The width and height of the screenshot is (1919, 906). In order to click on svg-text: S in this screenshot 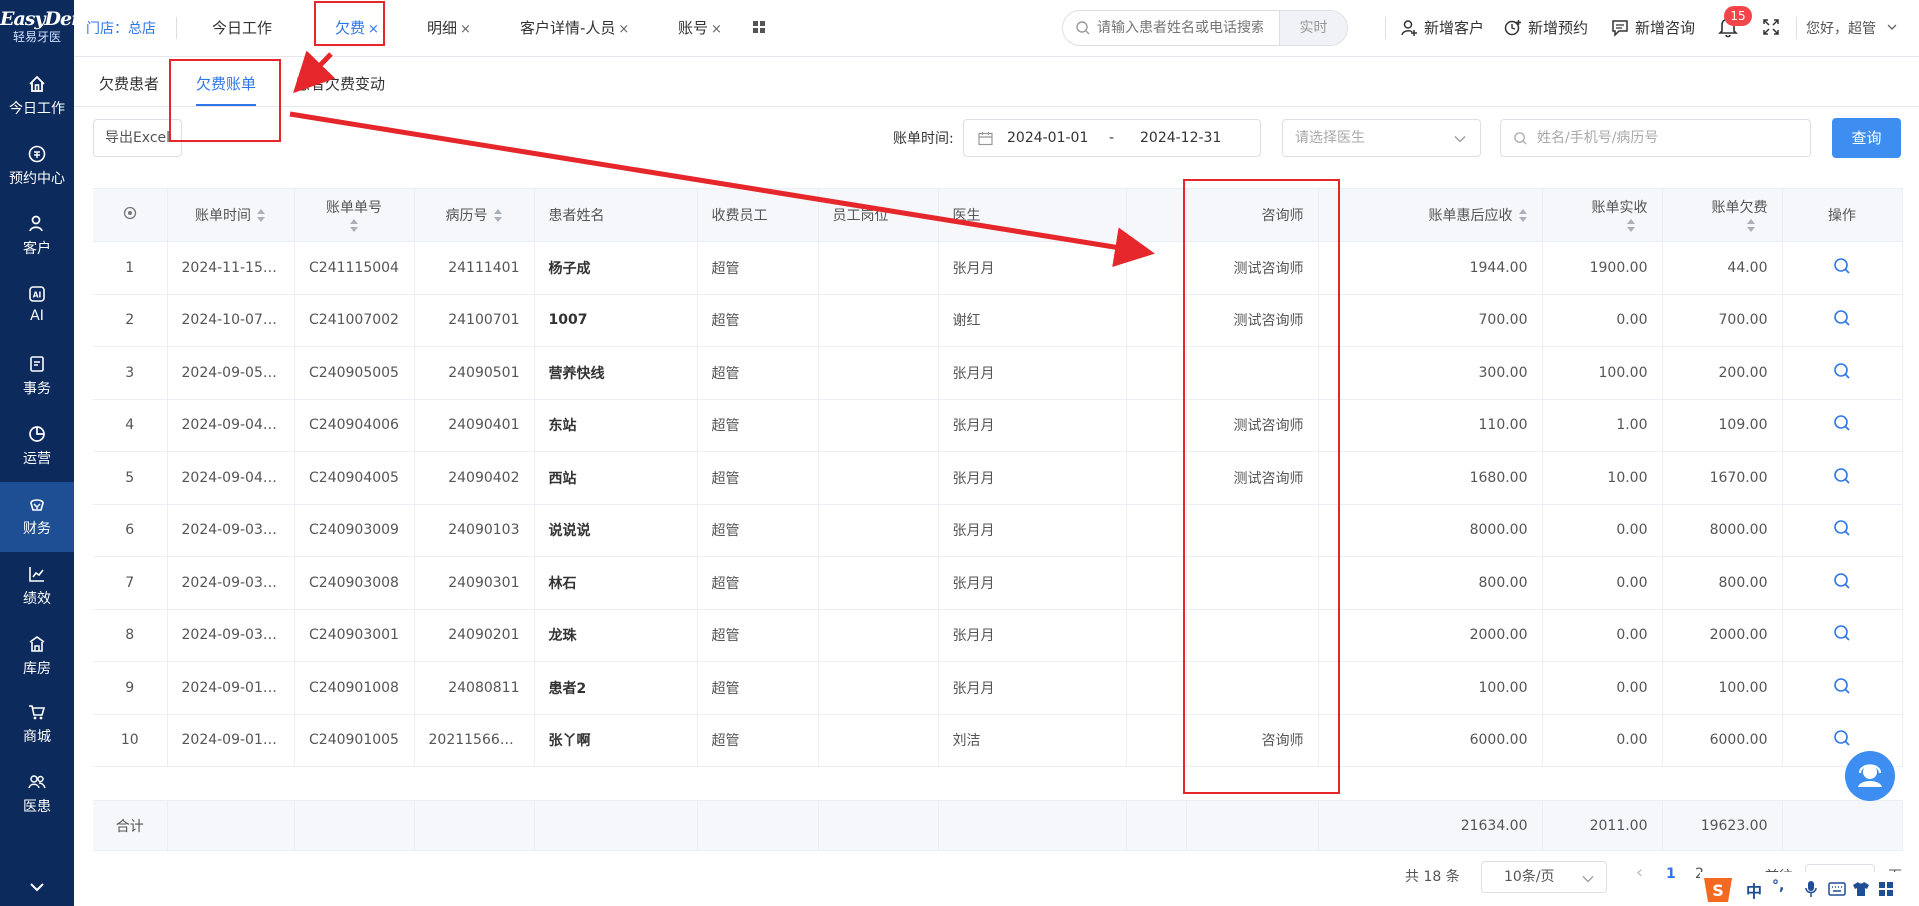, I will do `click(1718, 890)`.